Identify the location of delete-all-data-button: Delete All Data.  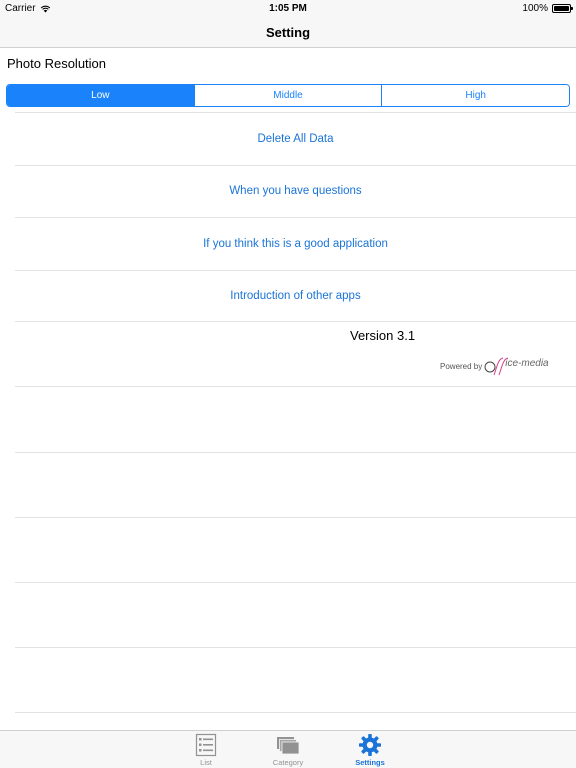
(295, 138).